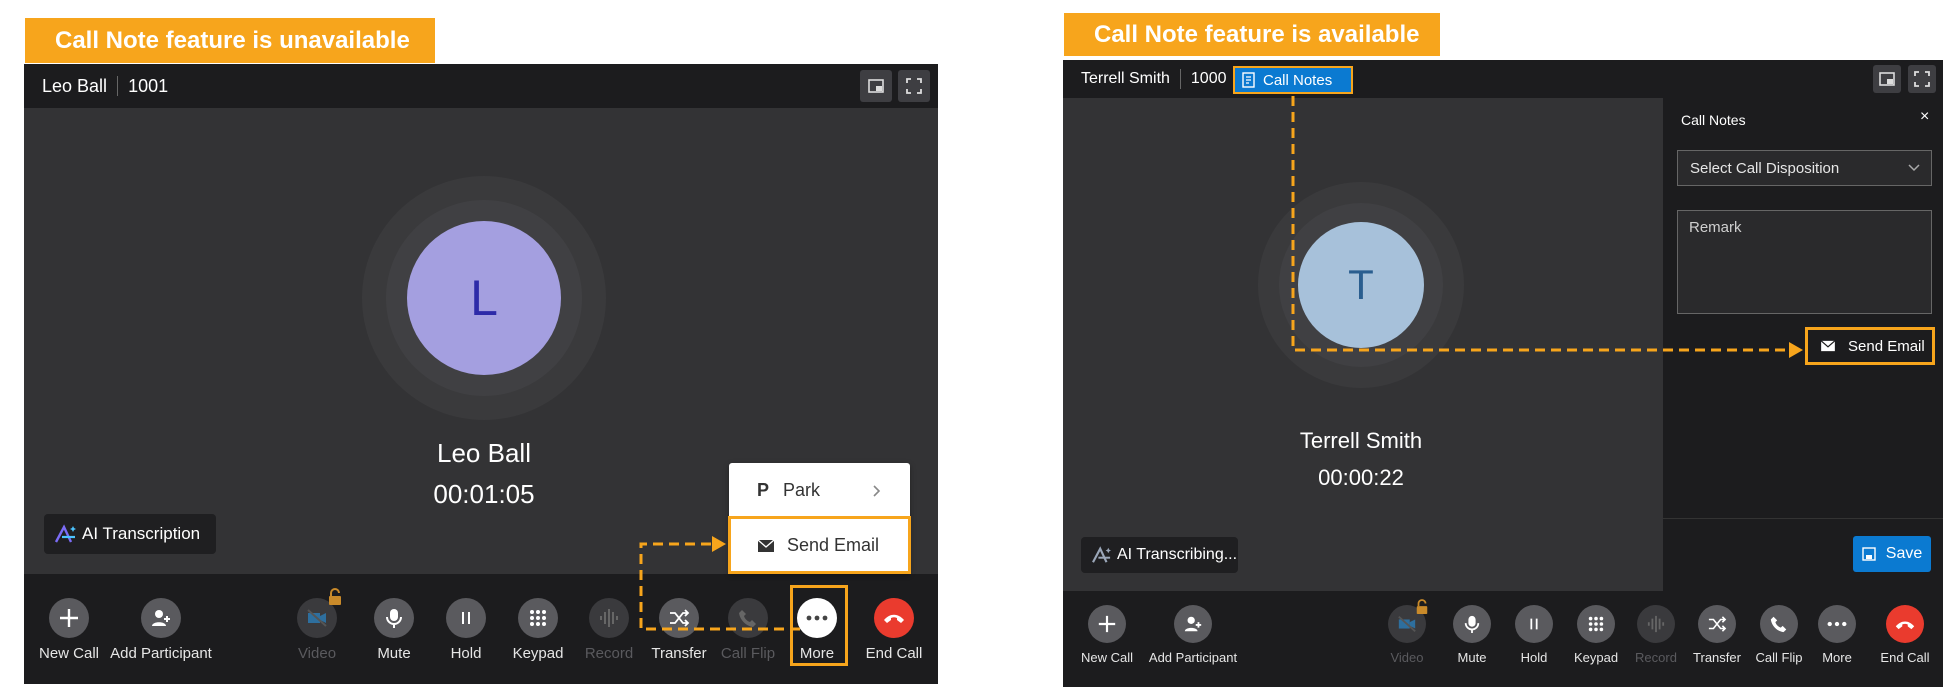  What do you see at coordinates (1547, 227) in the screenshot?
I see `connector-arrow-right` at bounding box center [1547, 227].